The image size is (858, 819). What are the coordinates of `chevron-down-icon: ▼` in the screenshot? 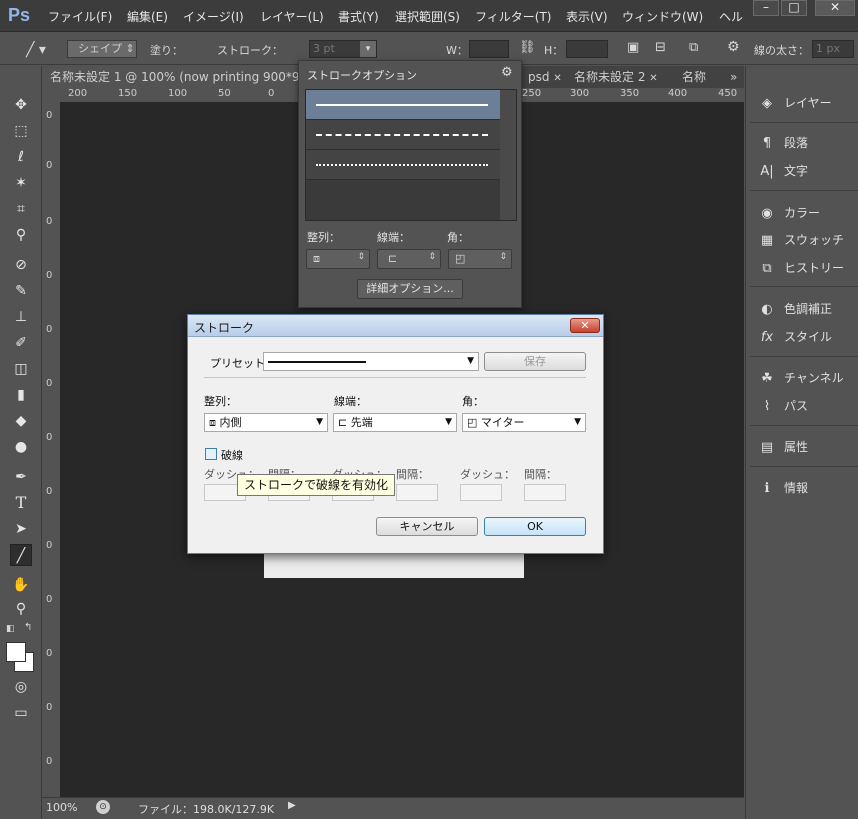 It's located at (577, 422).